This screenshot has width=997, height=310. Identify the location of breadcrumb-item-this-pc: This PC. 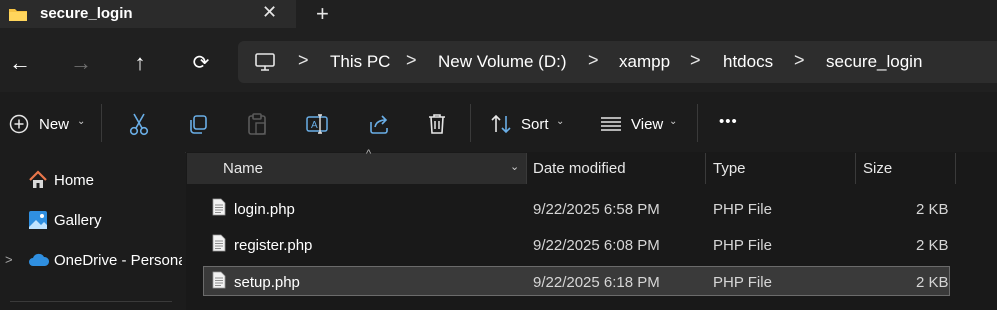
(360, 62).